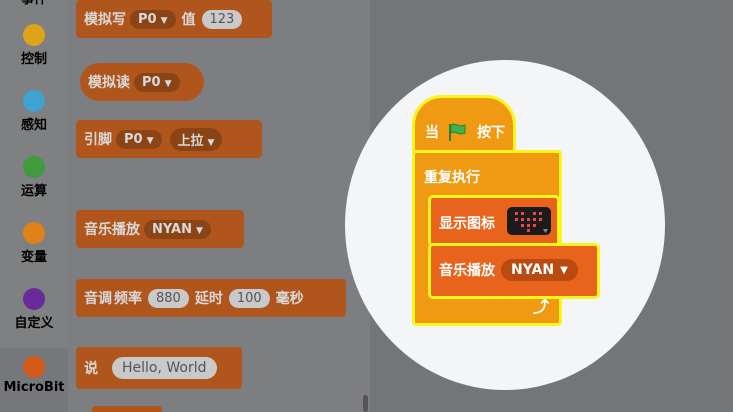 This screenshot has width=733, height=412. Describe the element at coordinates (34, 206) in the screenshot. I see `category-sidebar: 事件 控制 感知 运算 变量 自定义 MicroBit` at that location.